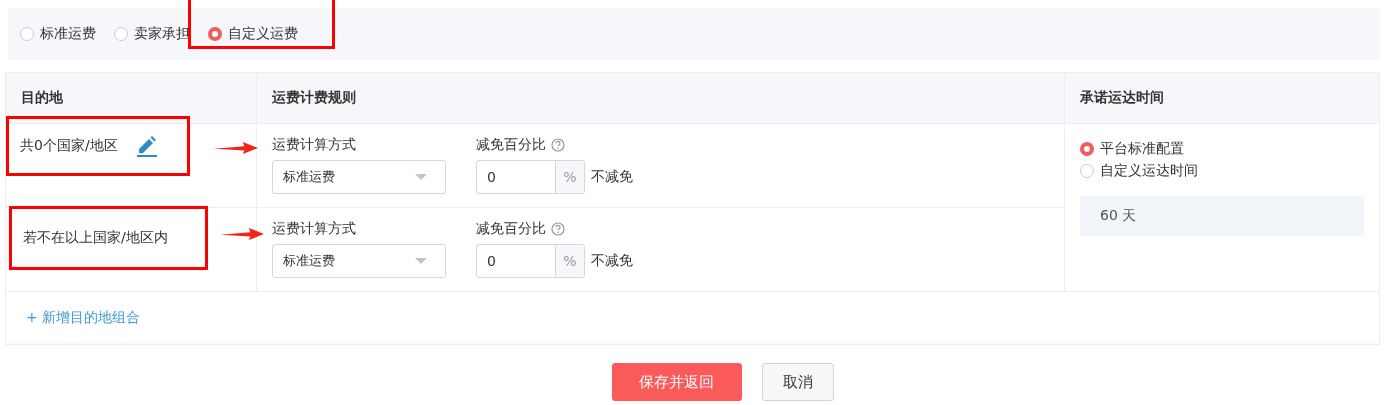 The image size is (1394, 405). Describe the element at coordinates (95, 238) in the screenshot. I see `destination-text: 若不在以上国家/地区内` at that location.